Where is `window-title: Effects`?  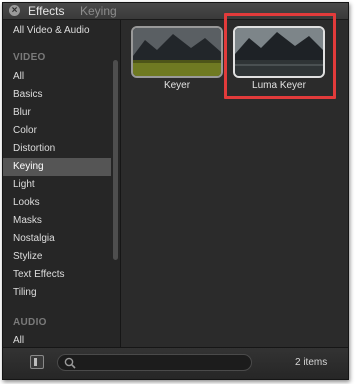
window-title: Effects is located at coordinates (46, 11).